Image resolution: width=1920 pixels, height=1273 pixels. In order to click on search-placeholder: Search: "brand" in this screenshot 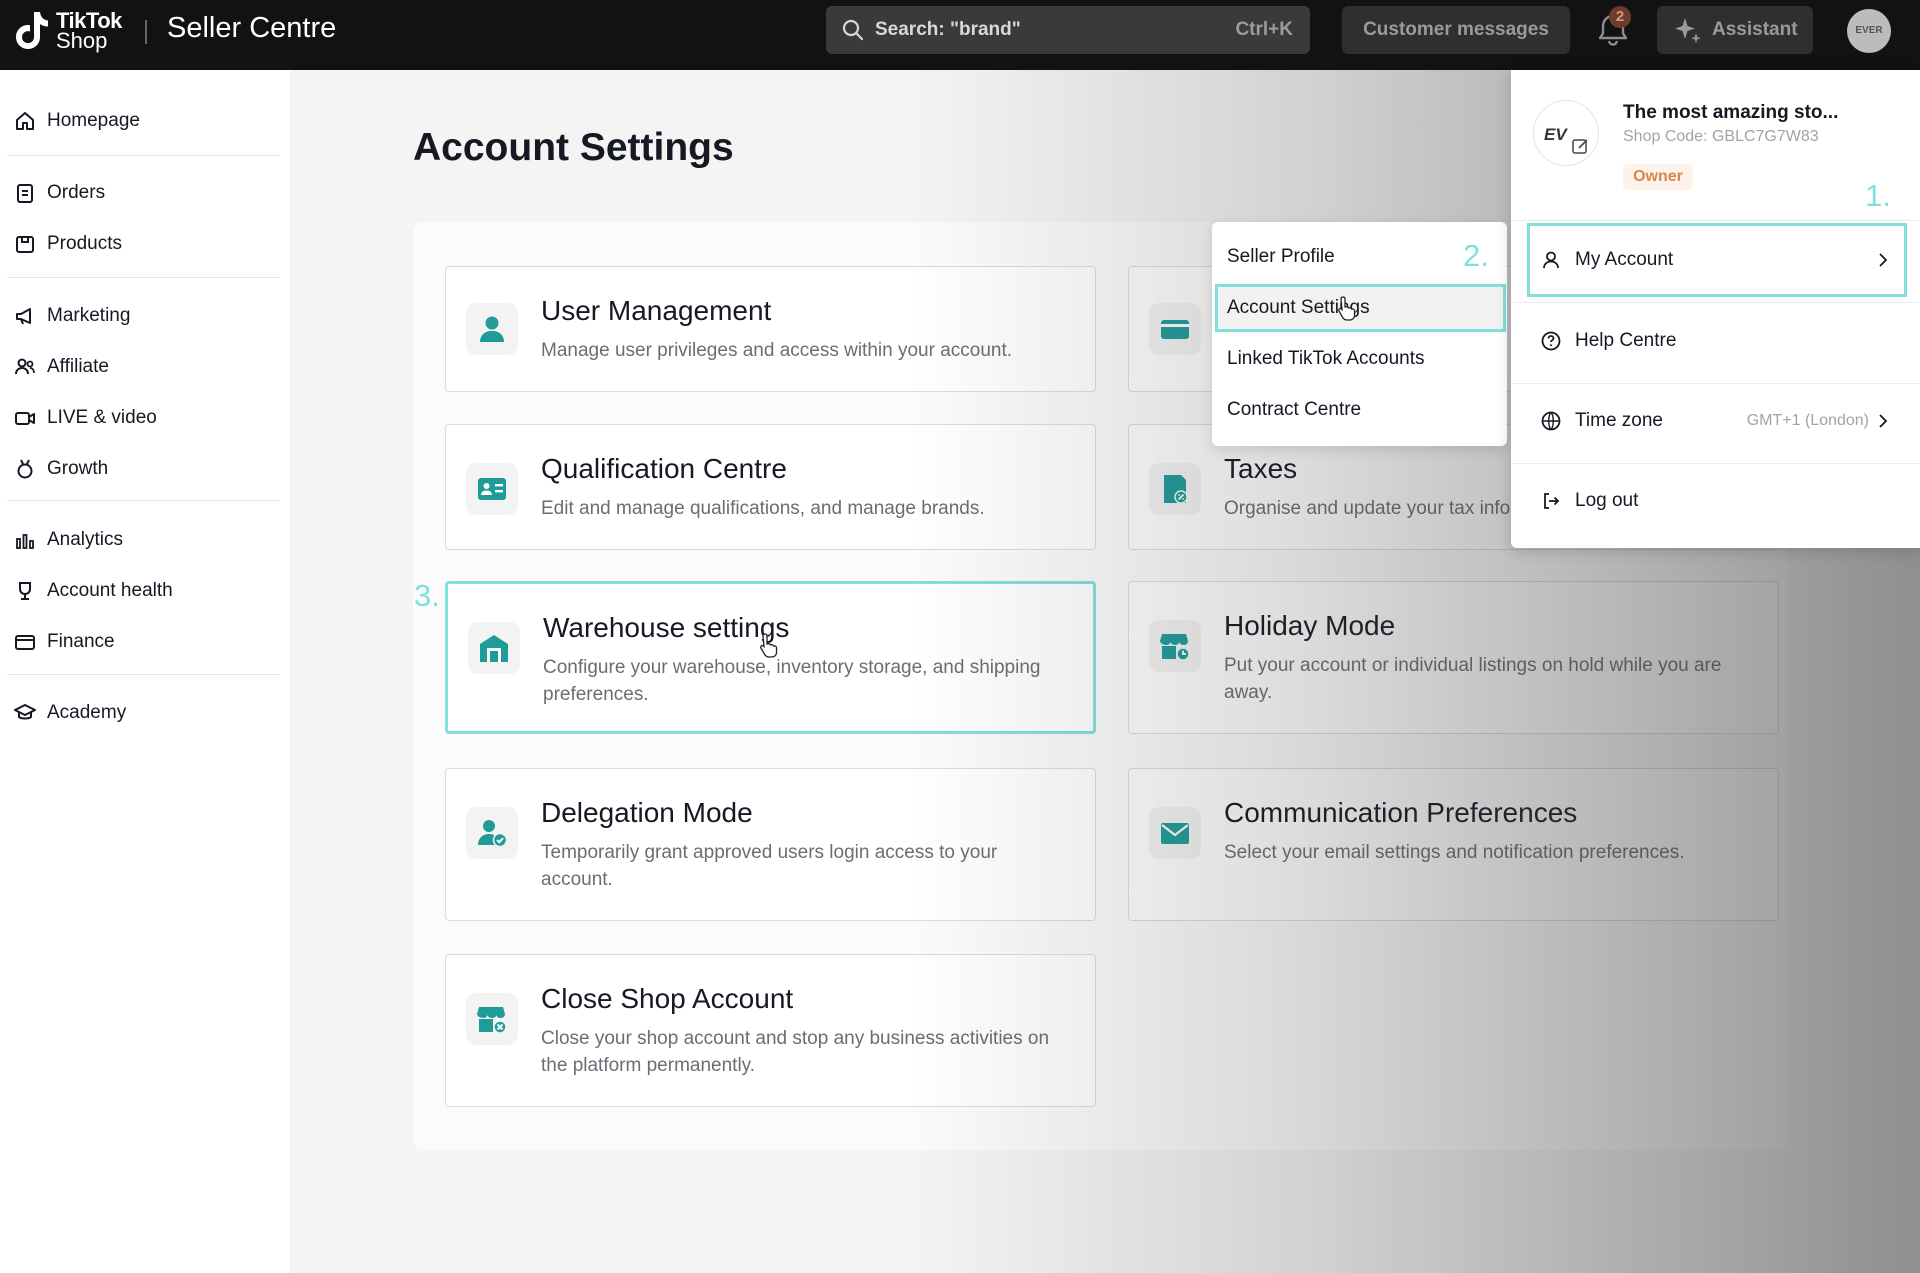, I will do `click(948, 29)`.